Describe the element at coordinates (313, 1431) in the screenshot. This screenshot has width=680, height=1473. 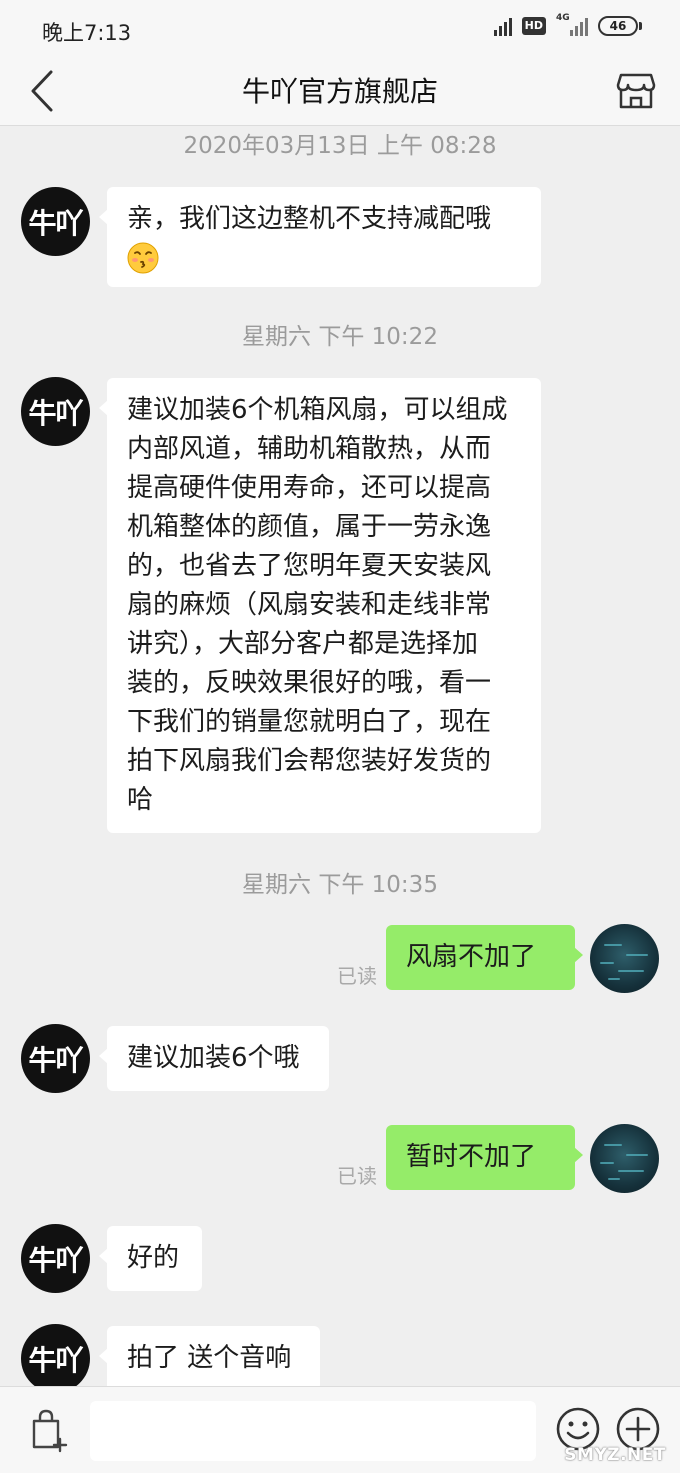
I see `message-input` at that location.